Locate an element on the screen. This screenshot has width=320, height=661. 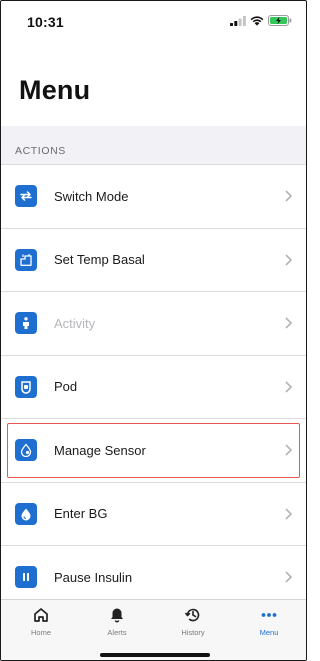
menu-item-label: Set Temp Basal is located at coordinates (99, 260).